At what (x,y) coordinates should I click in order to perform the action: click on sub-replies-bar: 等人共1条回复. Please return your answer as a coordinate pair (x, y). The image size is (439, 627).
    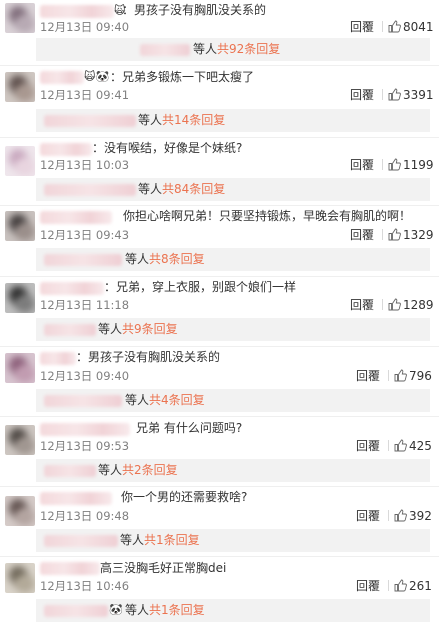
    Looking at the image, I should click on (233, 540).